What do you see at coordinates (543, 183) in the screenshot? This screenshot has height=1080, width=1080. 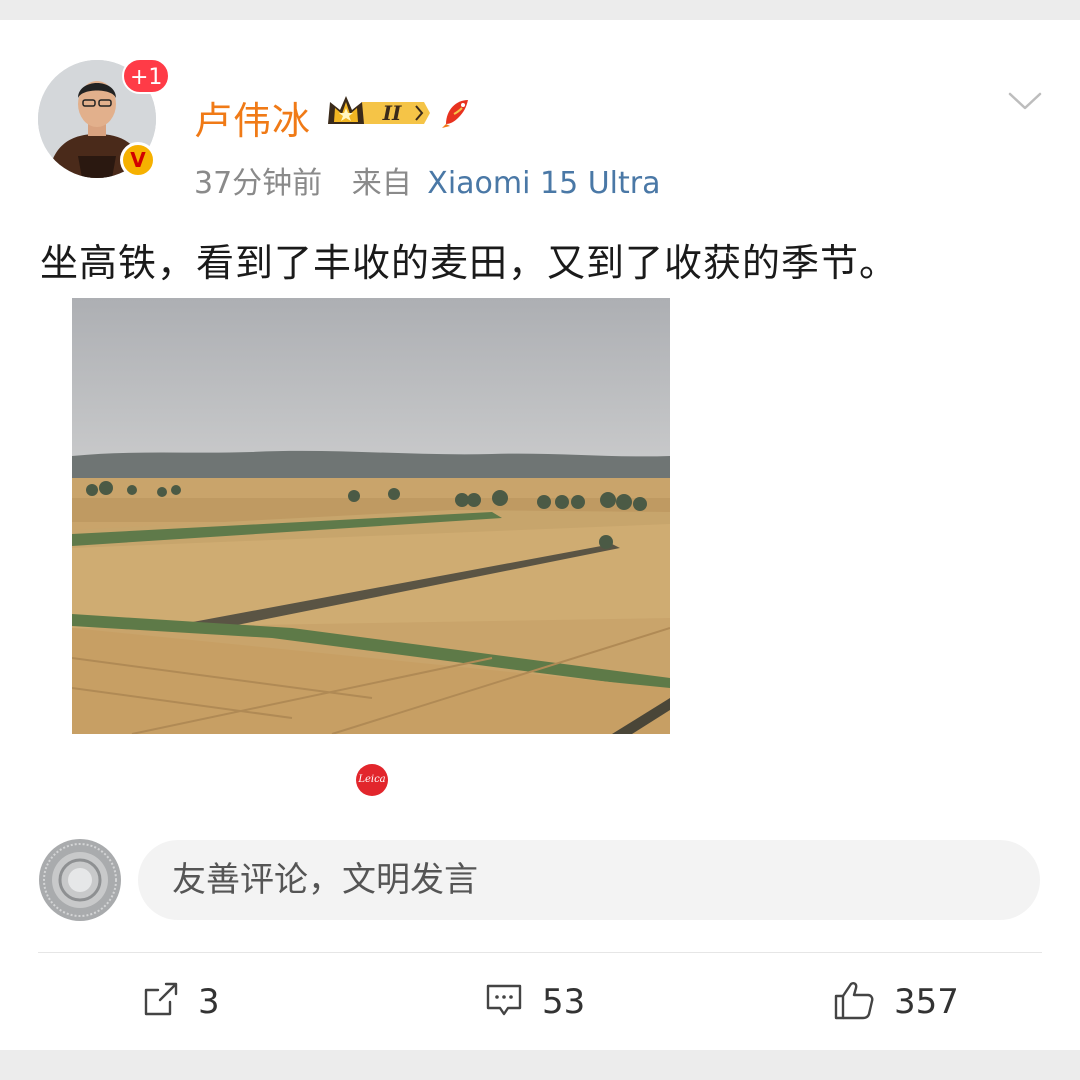 I see `device-link: Xiaomi 15 Ultra` at bounding box center [543, 183].